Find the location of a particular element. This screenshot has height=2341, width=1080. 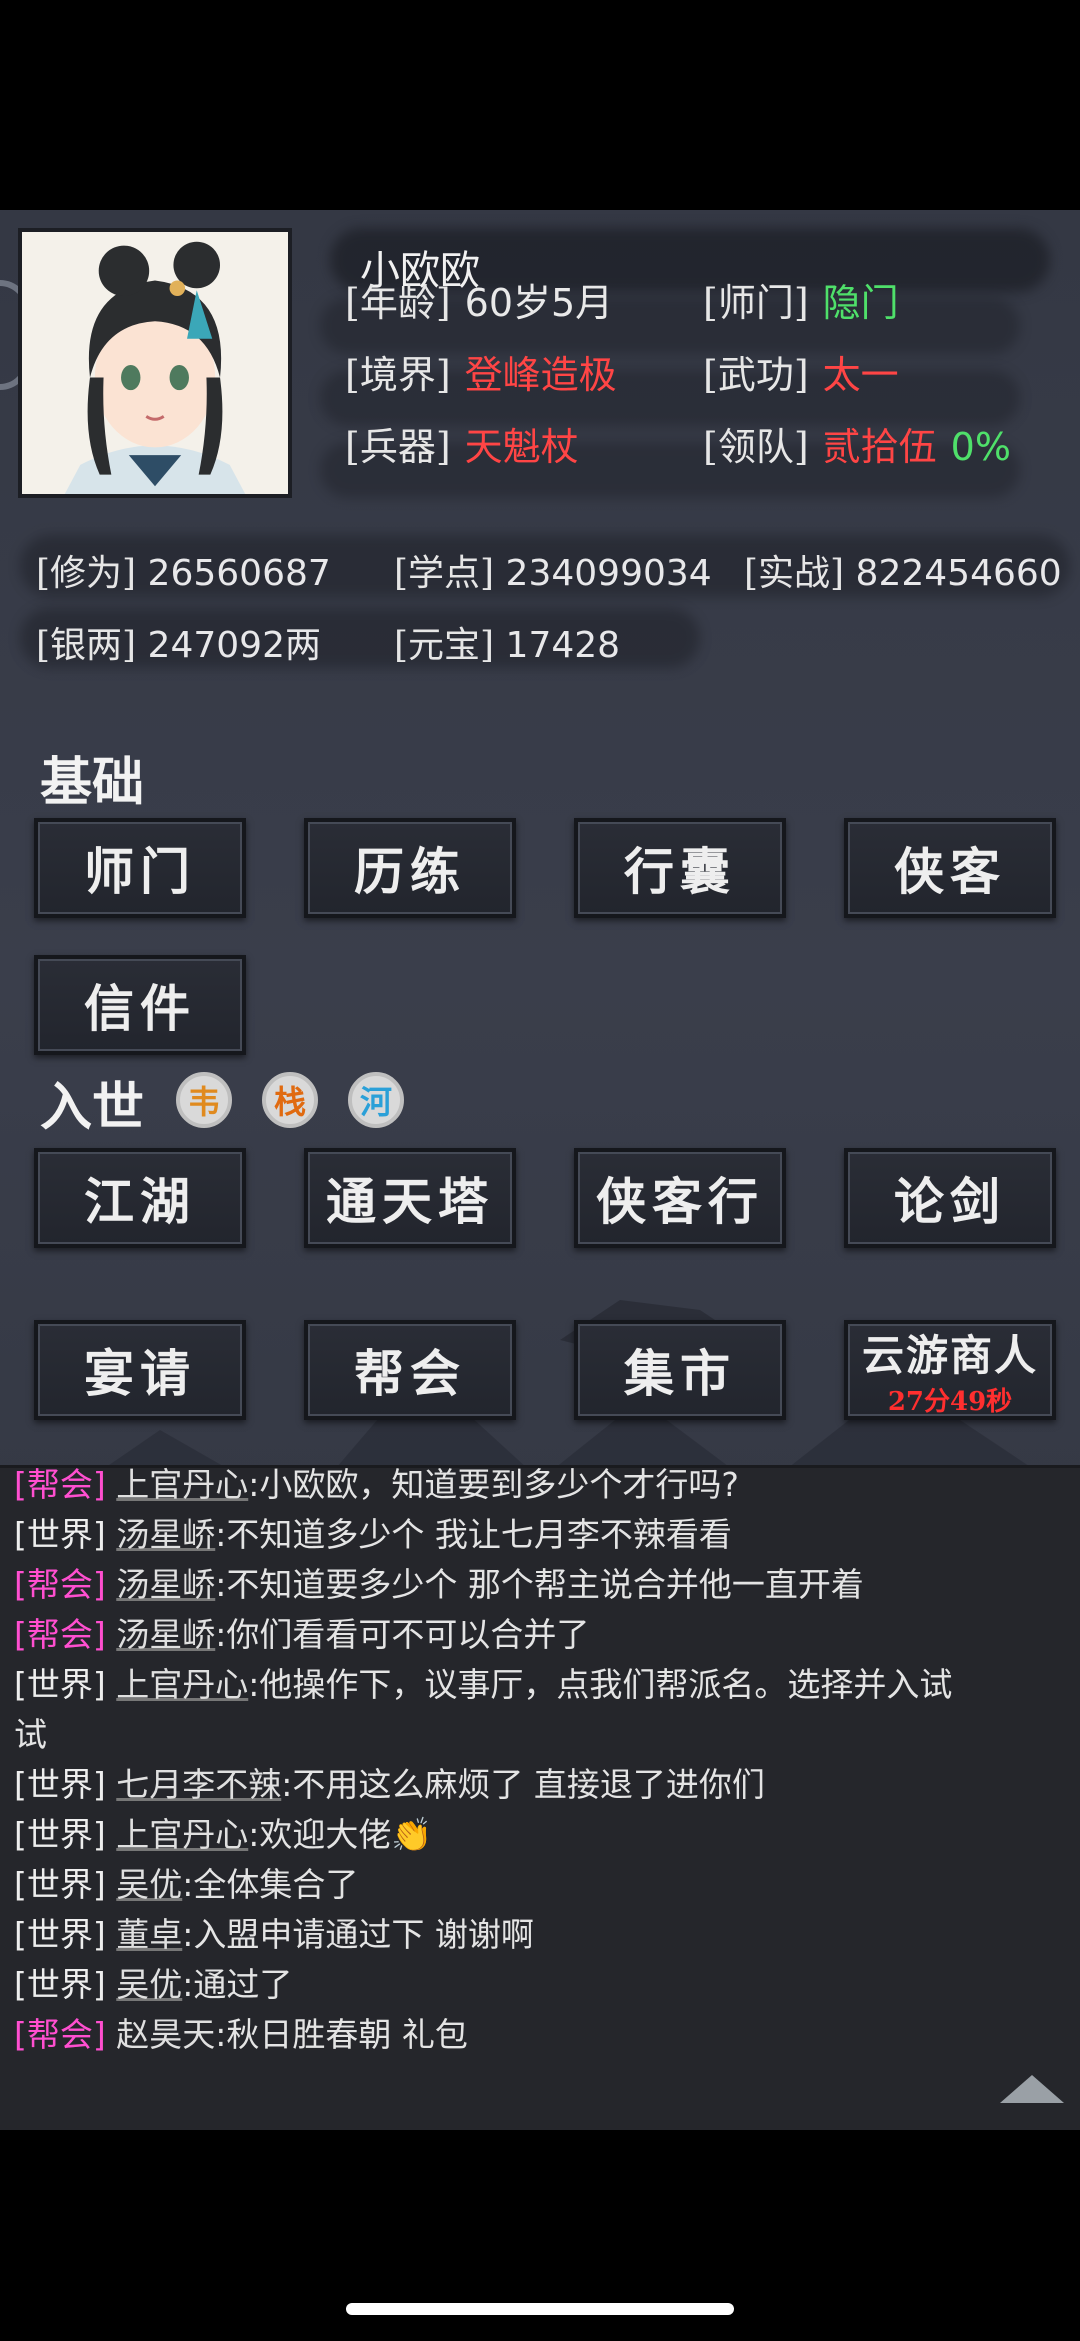

chat-message: :全体集合了 is located at coordinates (270, 1884).